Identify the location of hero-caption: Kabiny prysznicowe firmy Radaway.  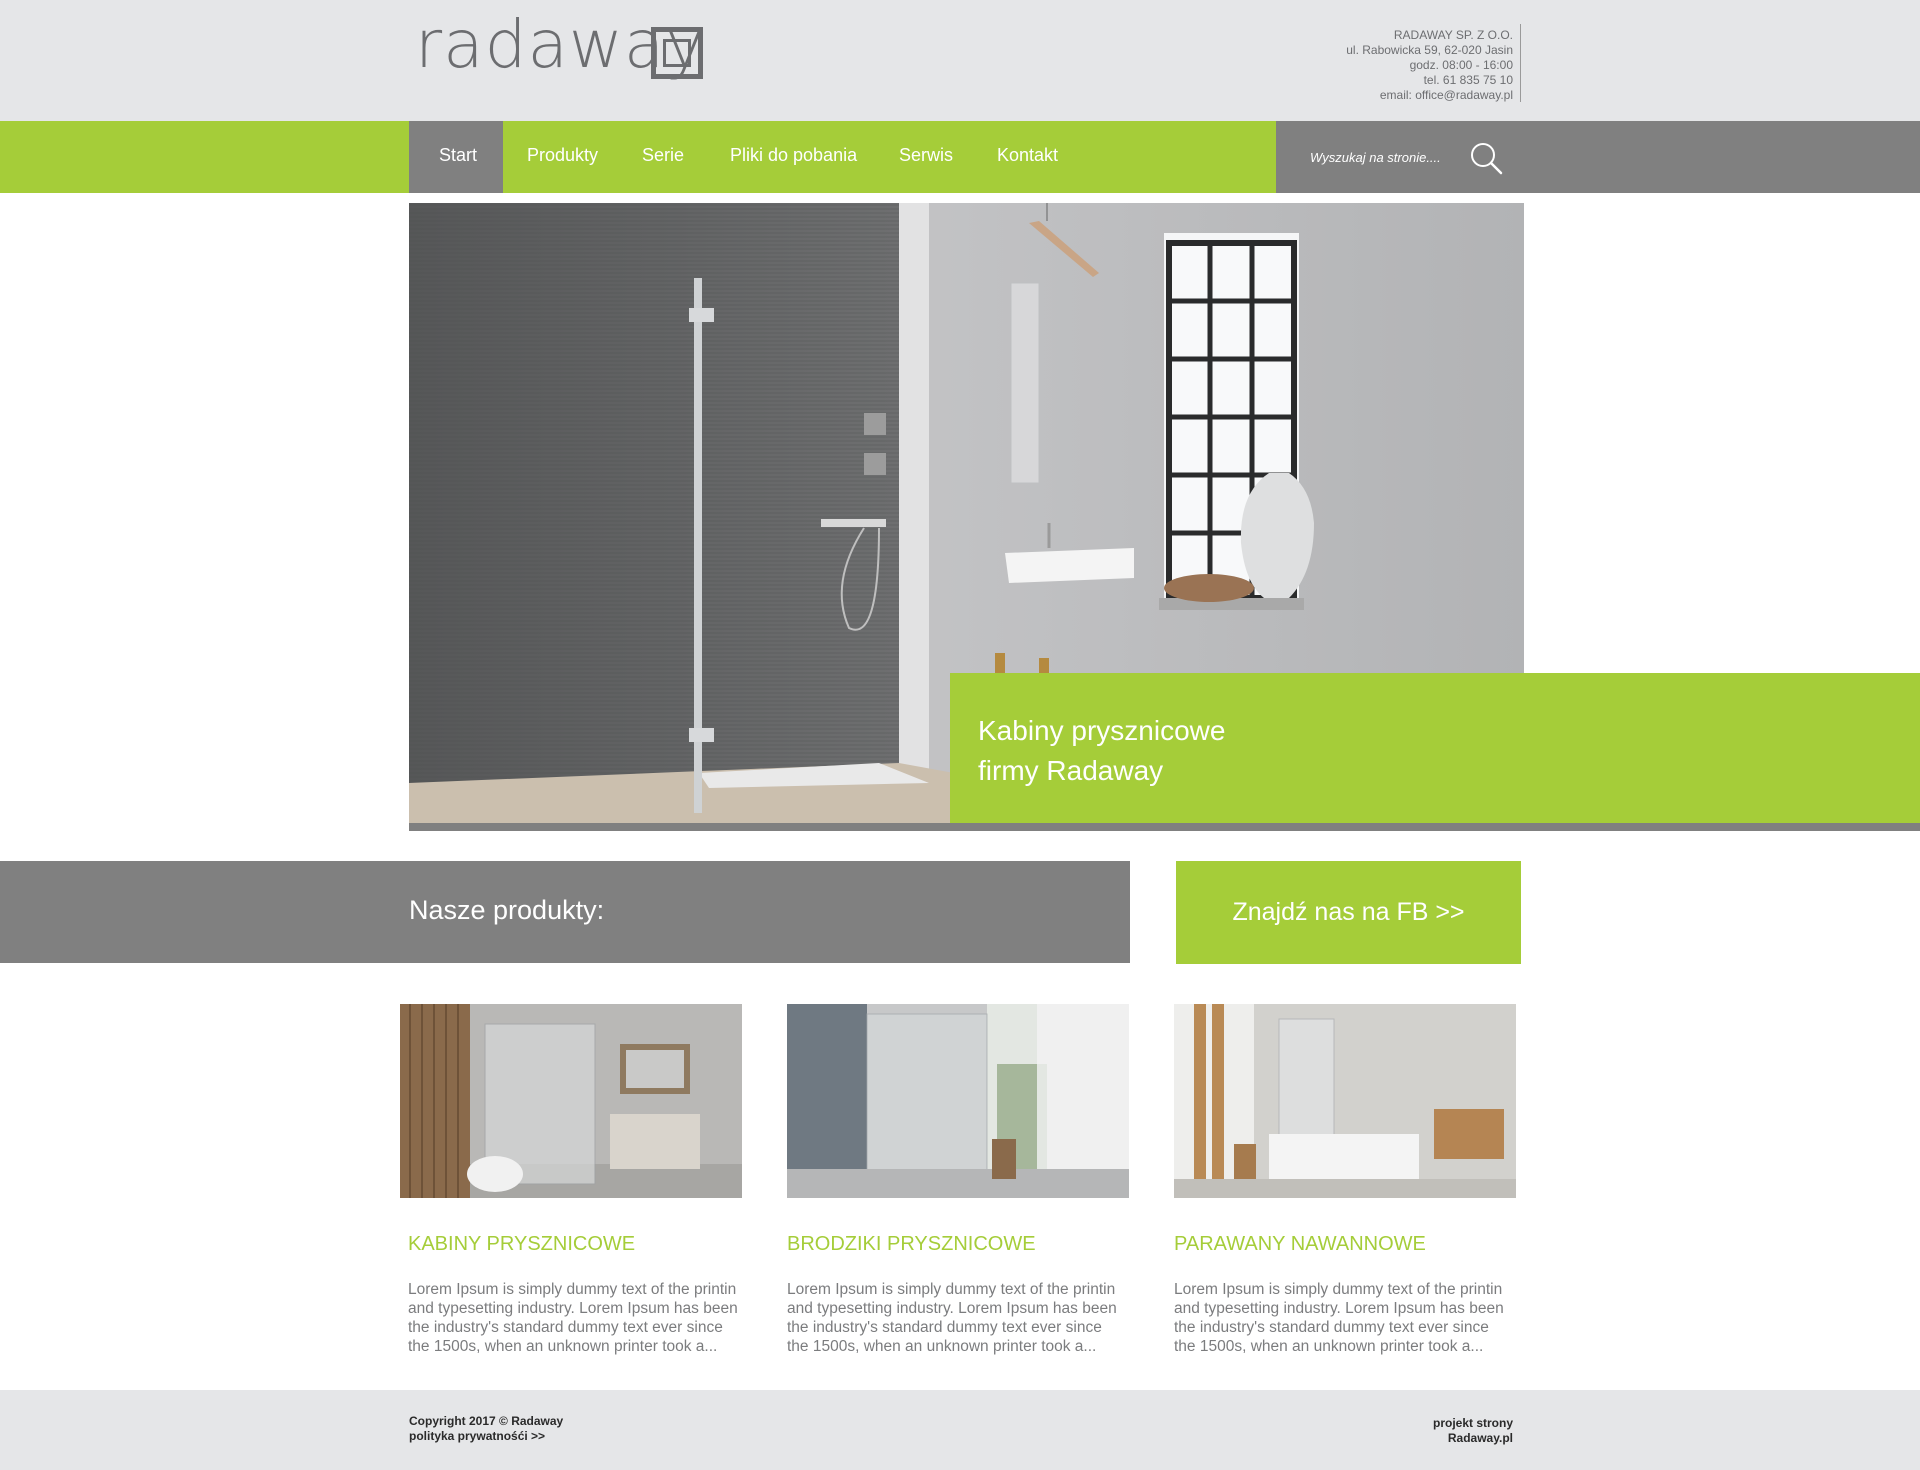
(1101, 751).